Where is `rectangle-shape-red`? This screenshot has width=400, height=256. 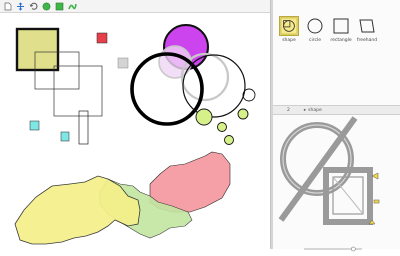
rectangle-shape-red is located at coordinates (102, 38).